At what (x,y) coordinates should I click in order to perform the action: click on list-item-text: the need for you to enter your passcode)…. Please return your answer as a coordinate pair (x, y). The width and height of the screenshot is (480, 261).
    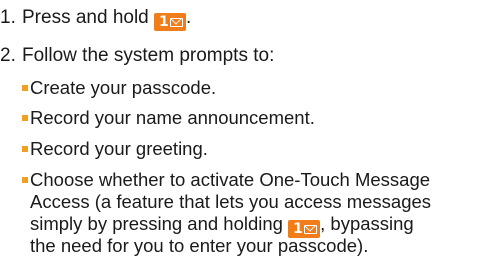
    Looking at the image, I should click on (199, 245).